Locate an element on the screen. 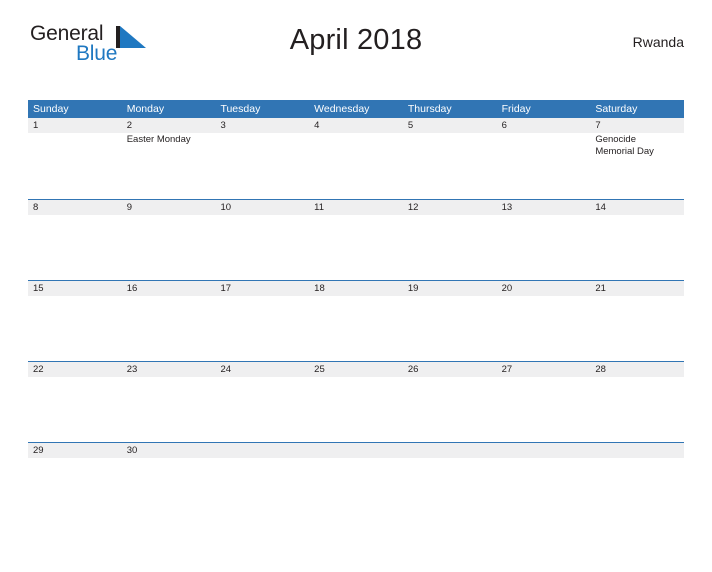 This screenshot has width=712, height=572. day-number: 4 is located at coordinates (317, 125).